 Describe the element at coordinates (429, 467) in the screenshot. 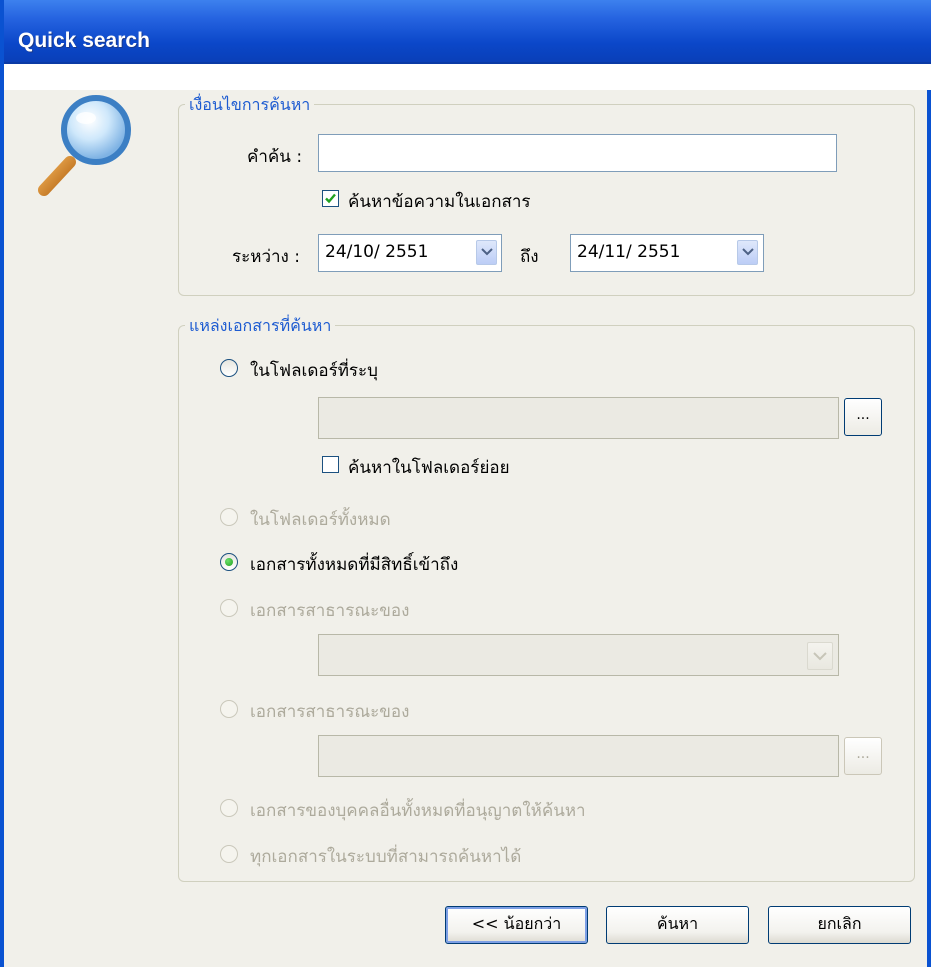

I see `subfolders-label: ค้นหาในโฟลเดอร์ย่อย` at that location.